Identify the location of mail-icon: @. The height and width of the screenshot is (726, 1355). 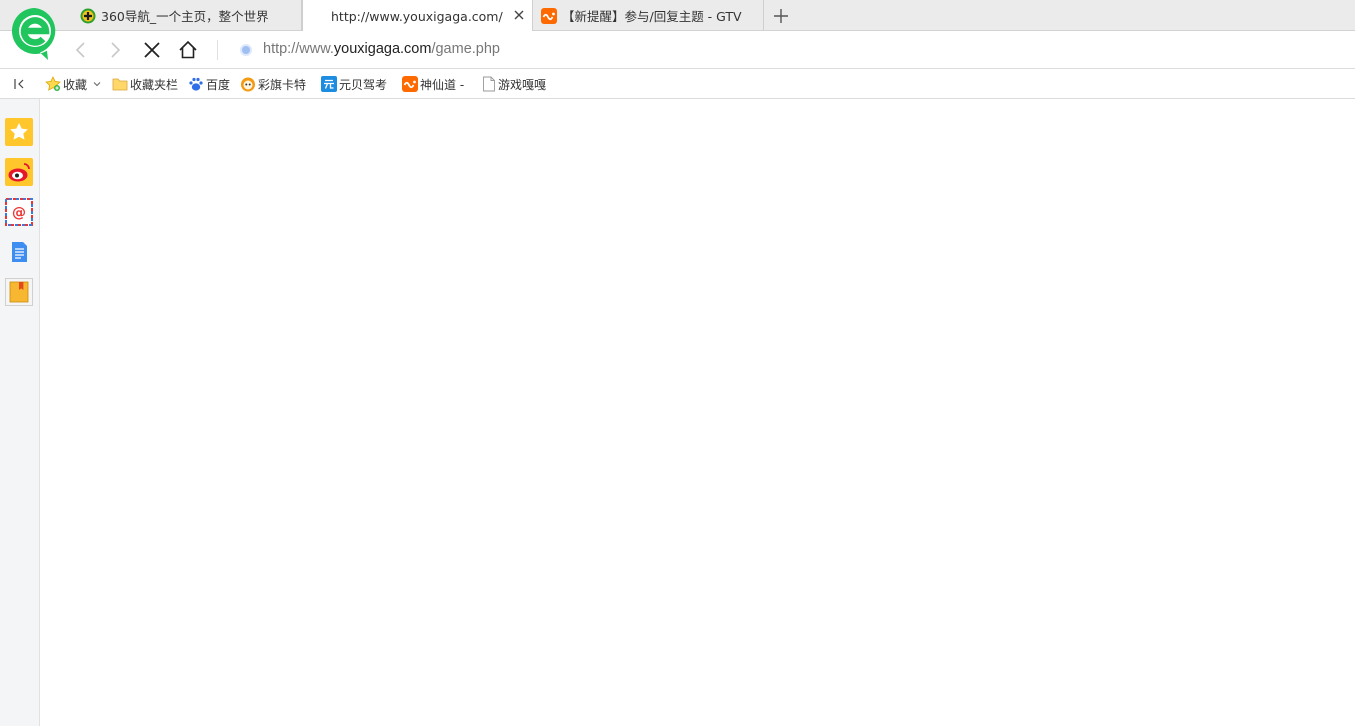
(19, 212).